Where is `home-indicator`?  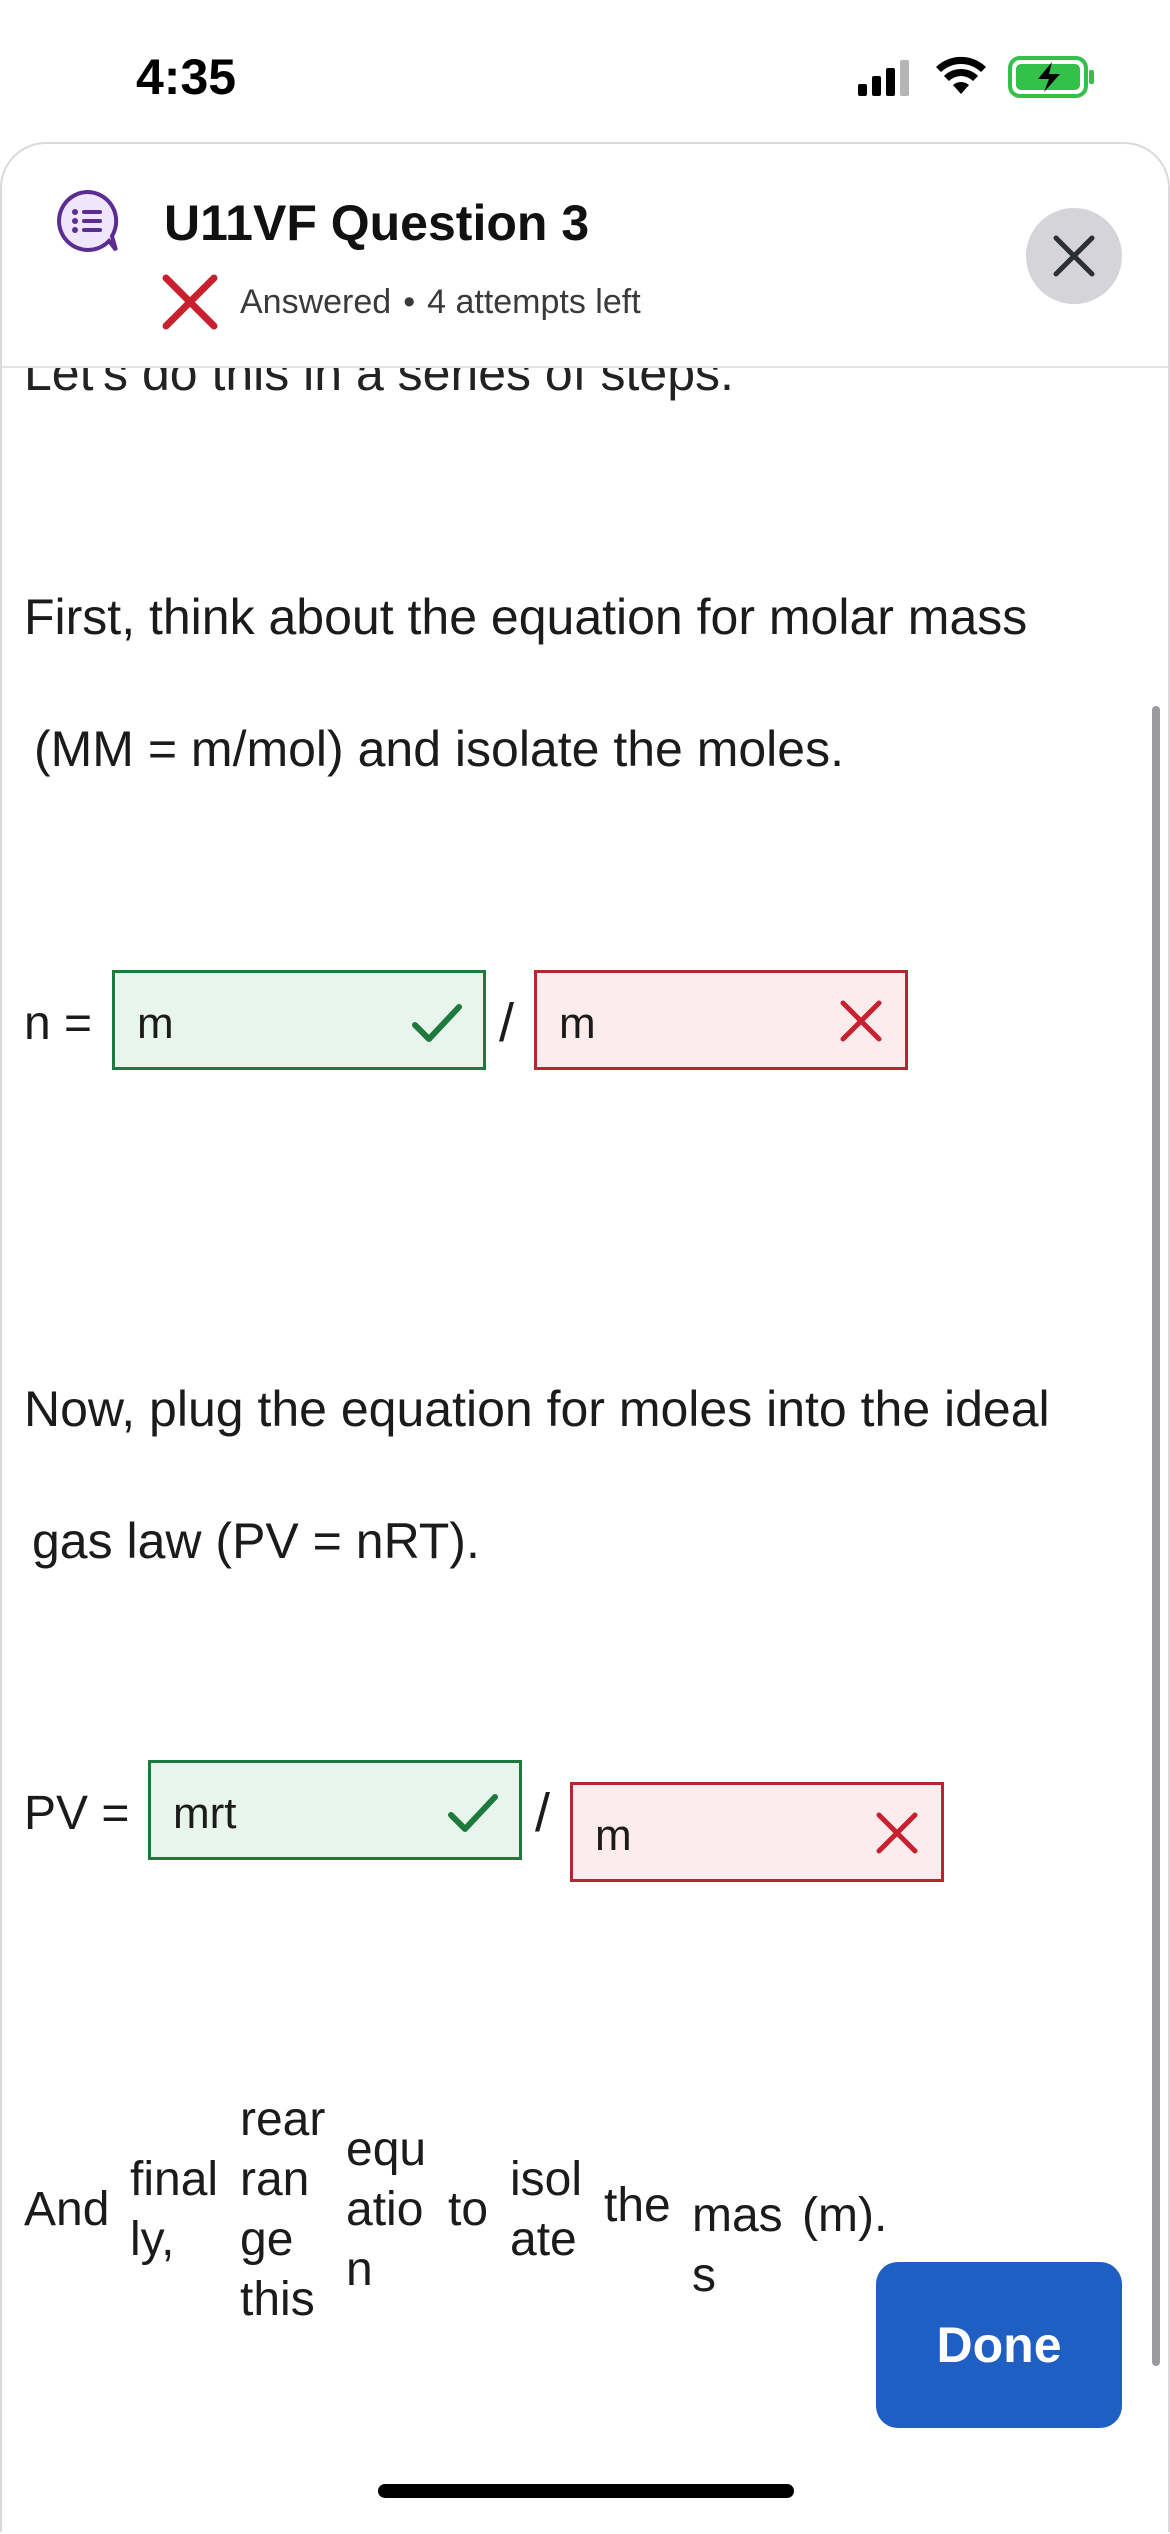
home-indicator is located at coordinates (586, 2491).